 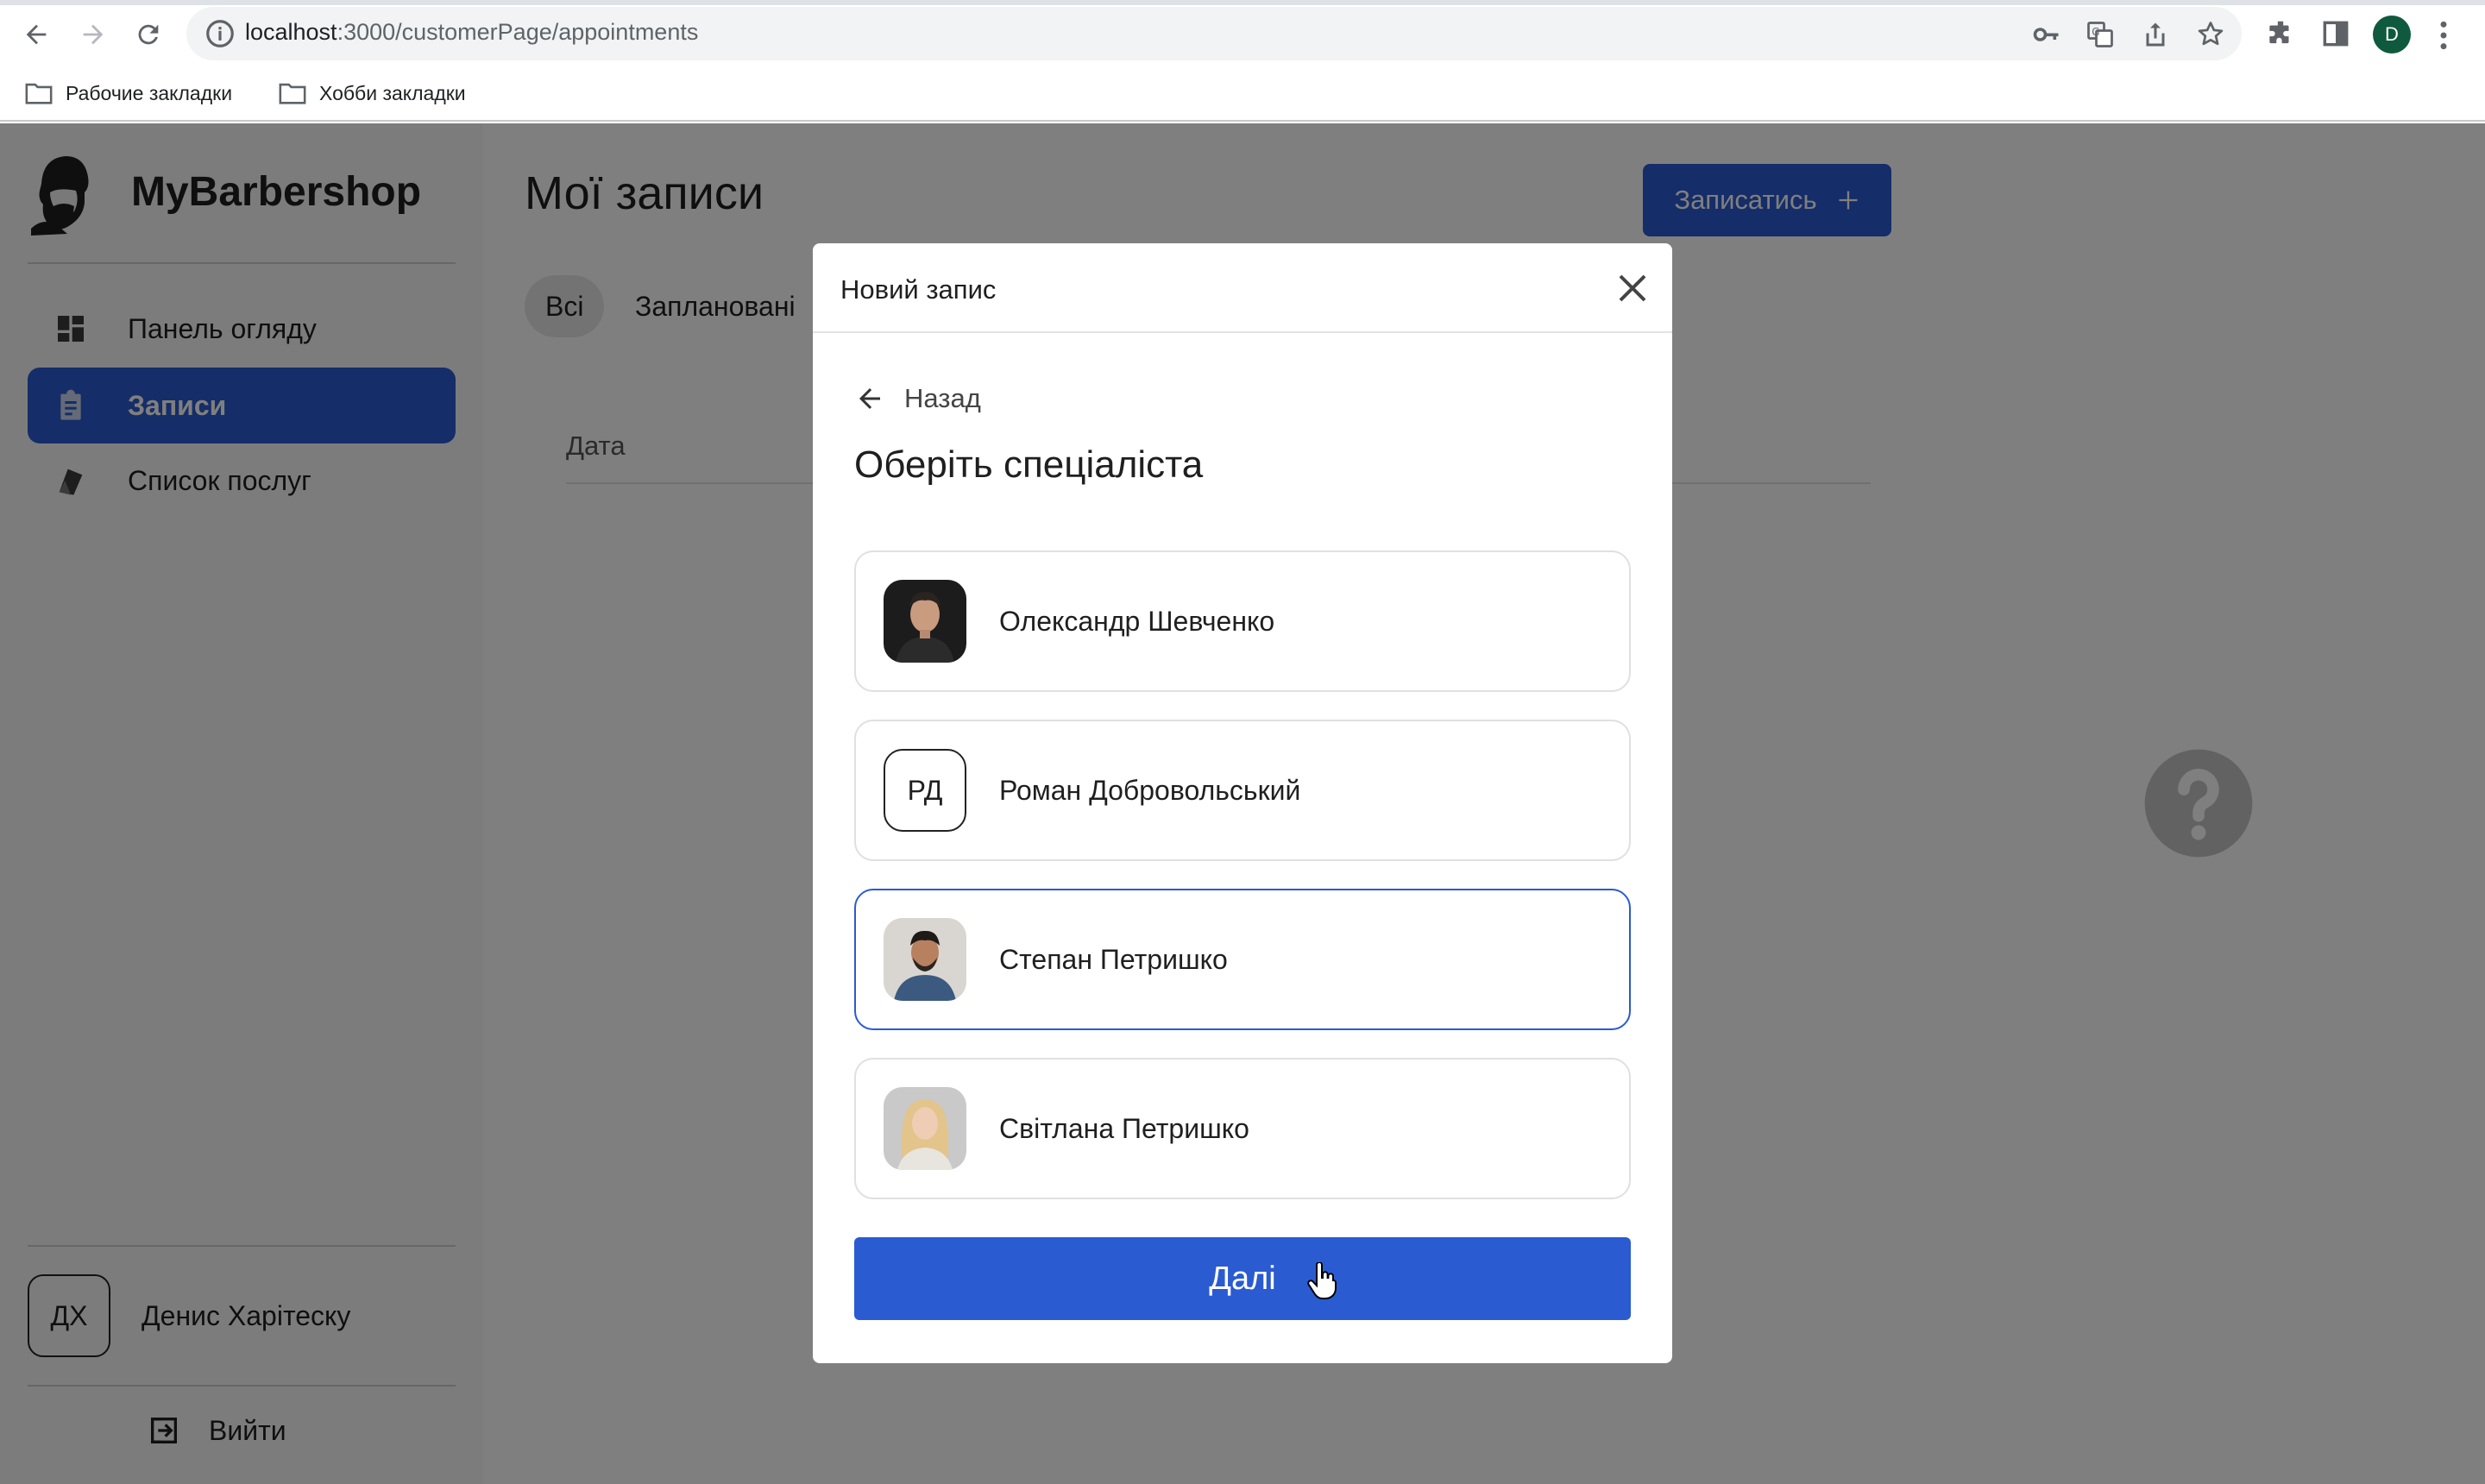 I want to click on profile-initial: D, so click(x=2392, y=34).